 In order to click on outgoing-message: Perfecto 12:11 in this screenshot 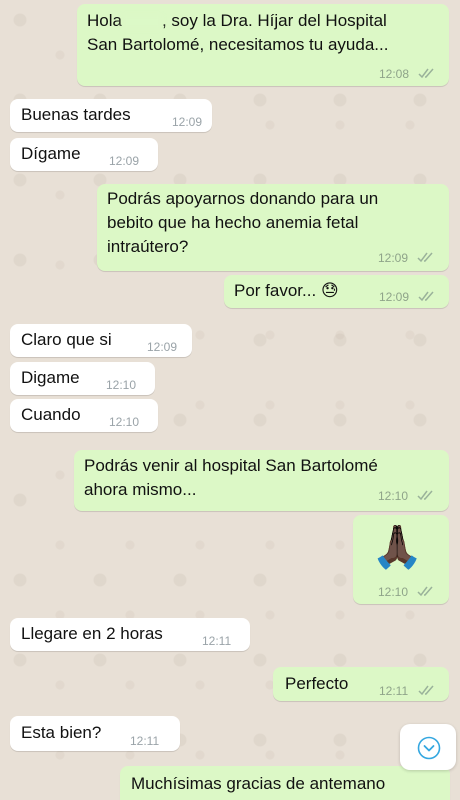, I will do `click(361, 684)`.